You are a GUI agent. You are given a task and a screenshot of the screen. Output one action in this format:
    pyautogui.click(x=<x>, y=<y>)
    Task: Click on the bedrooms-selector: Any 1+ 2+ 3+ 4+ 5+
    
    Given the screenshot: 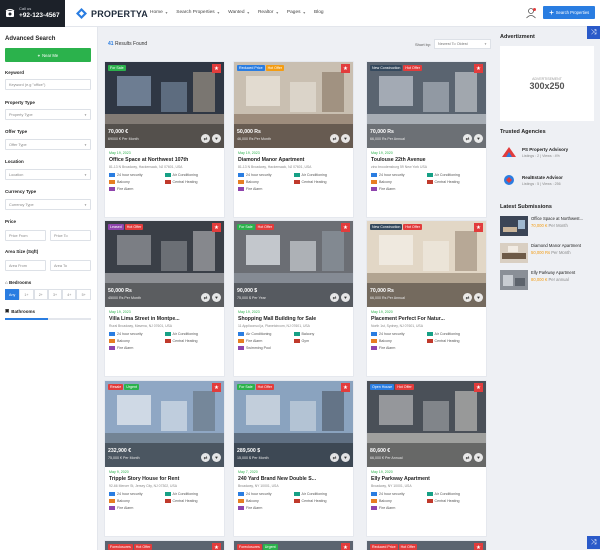 What is the action you would take?
    pyautogui.click(x=48, y=294)
    